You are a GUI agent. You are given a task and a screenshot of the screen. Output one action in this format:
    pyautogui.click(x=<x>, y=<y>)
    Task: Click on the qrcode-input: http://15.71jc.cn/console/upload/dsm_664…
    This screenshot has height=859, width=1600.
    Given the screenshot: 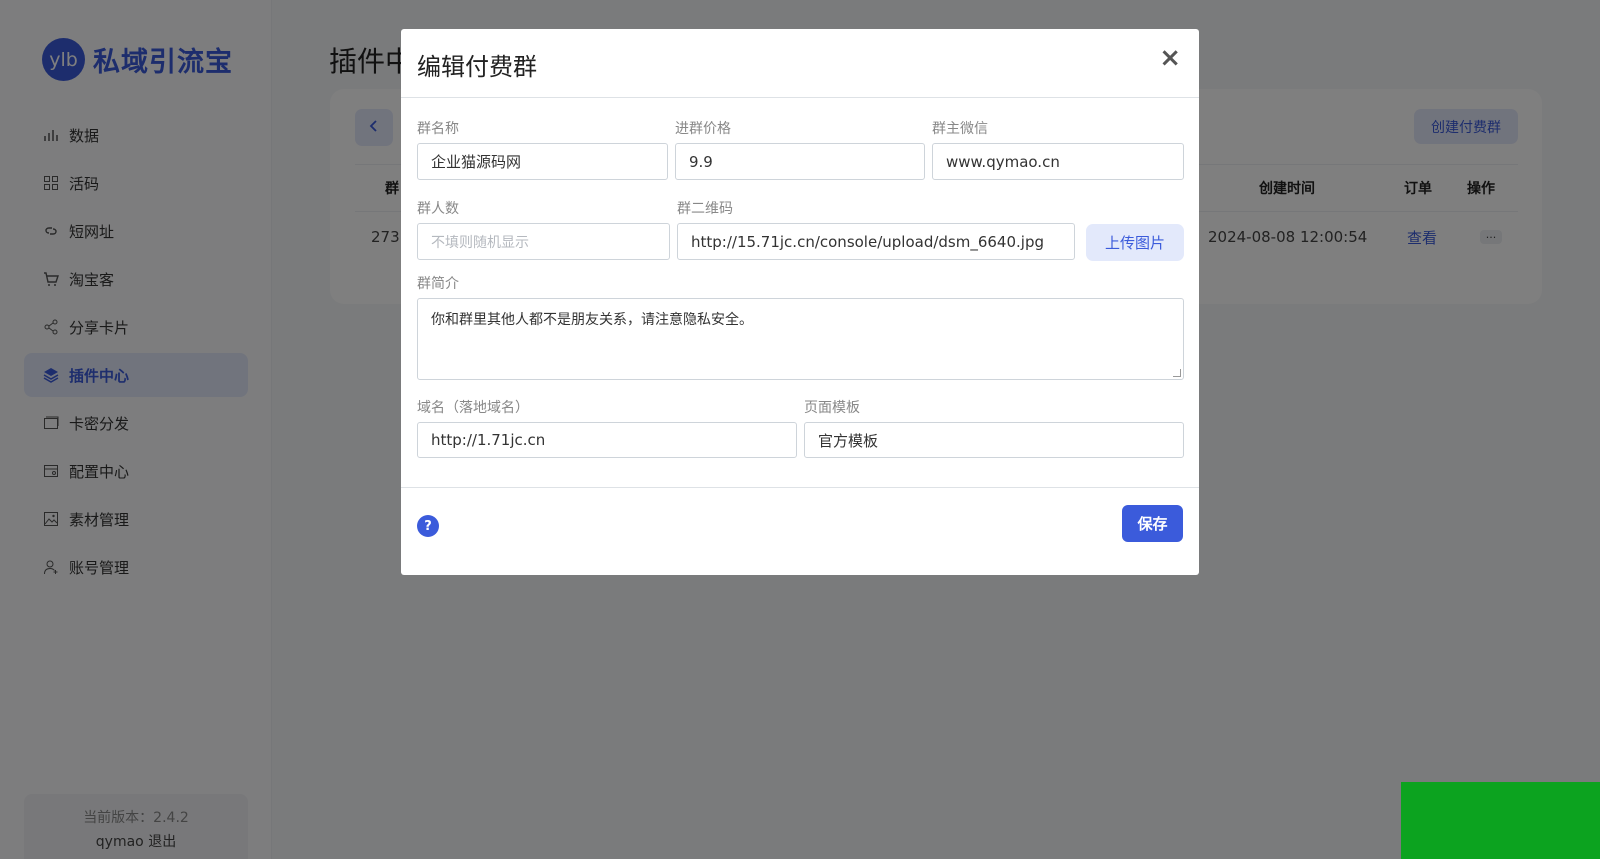 What is the action you would take?
    pyautogui.click(x=876, y=241)
    